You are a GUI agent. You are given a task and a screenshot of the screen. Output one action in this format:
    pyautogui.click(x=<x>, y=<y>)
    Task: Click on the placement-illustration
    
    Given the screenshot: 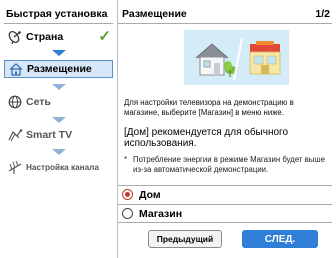 What is the action you would take?
    pyautogui.click(x=236, y=57)
    